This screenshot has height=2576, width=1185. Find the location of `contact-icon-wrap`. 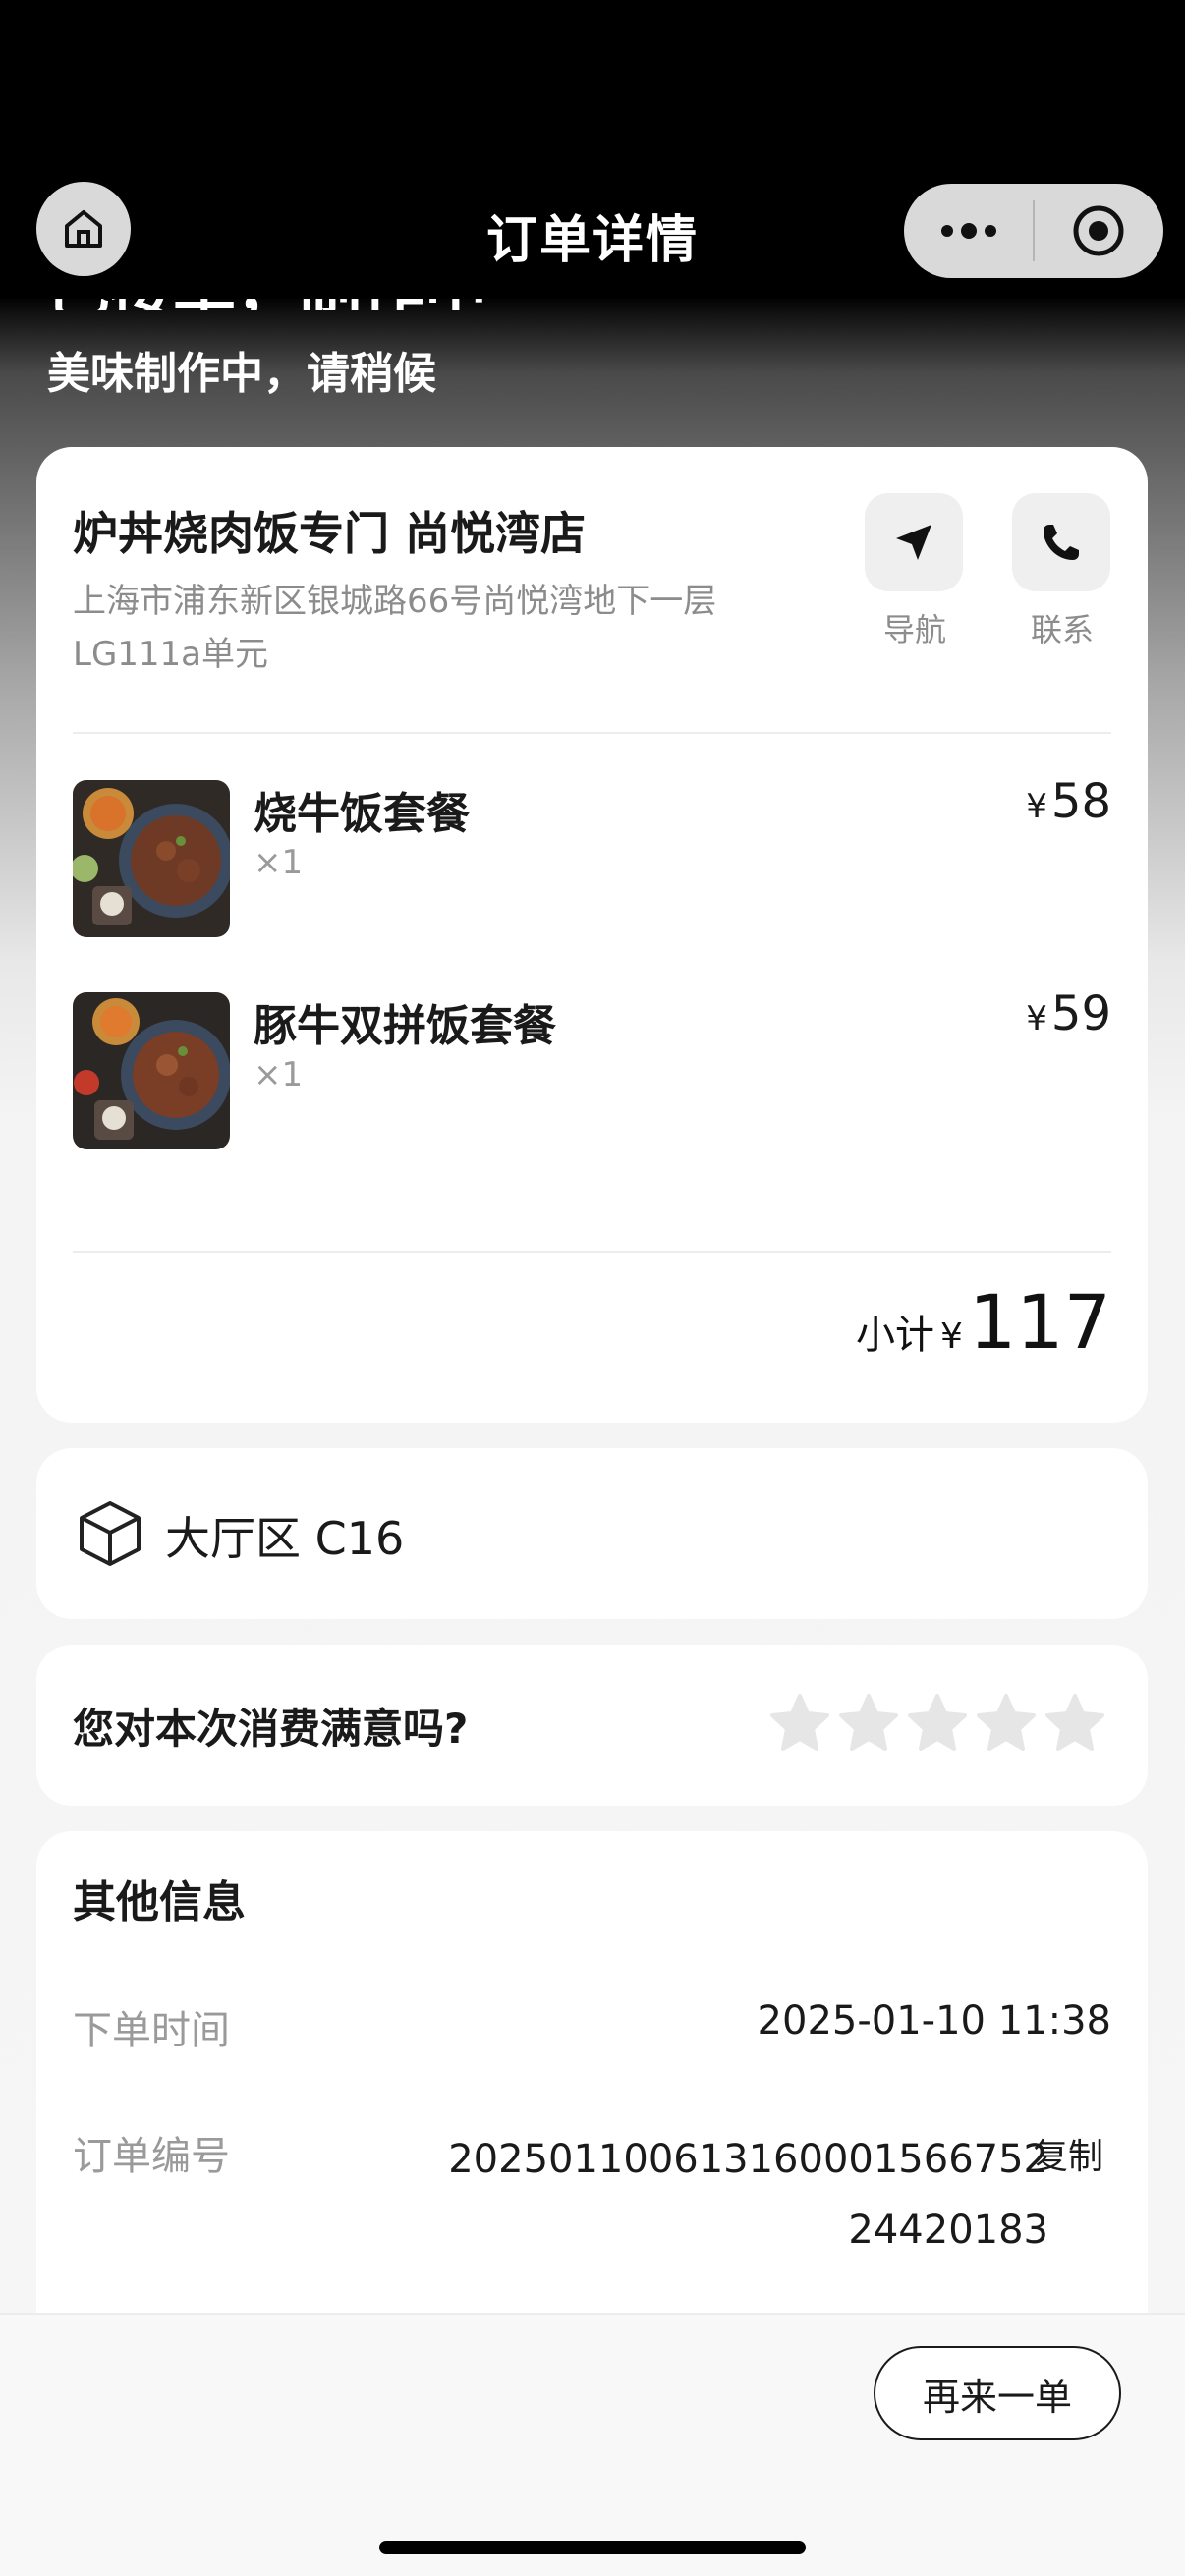

contact-icon-wrap is located at coordinates (1061, 542).